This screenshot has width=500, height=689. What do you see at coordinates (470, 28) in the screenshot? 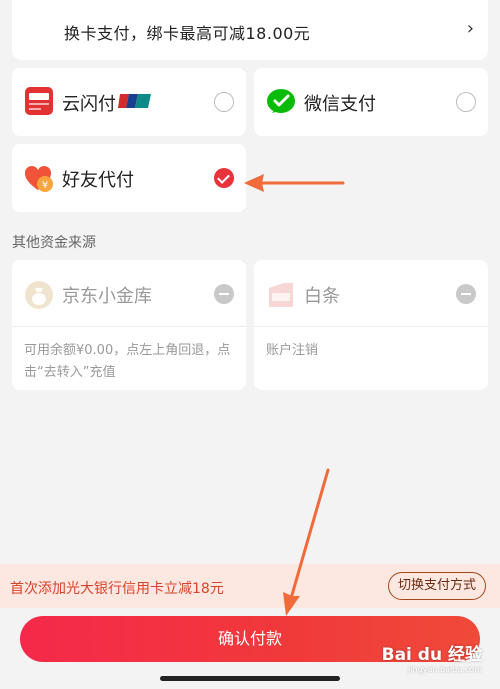
I see `chevron-right-icon: ›` at bounding box center [470, 28].